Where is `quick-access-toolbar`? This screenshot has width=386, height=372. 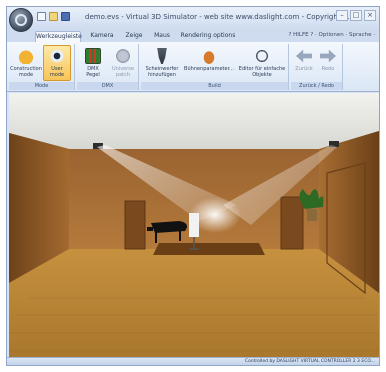
quick-access-toolbar is located at coordinates (53, 16).